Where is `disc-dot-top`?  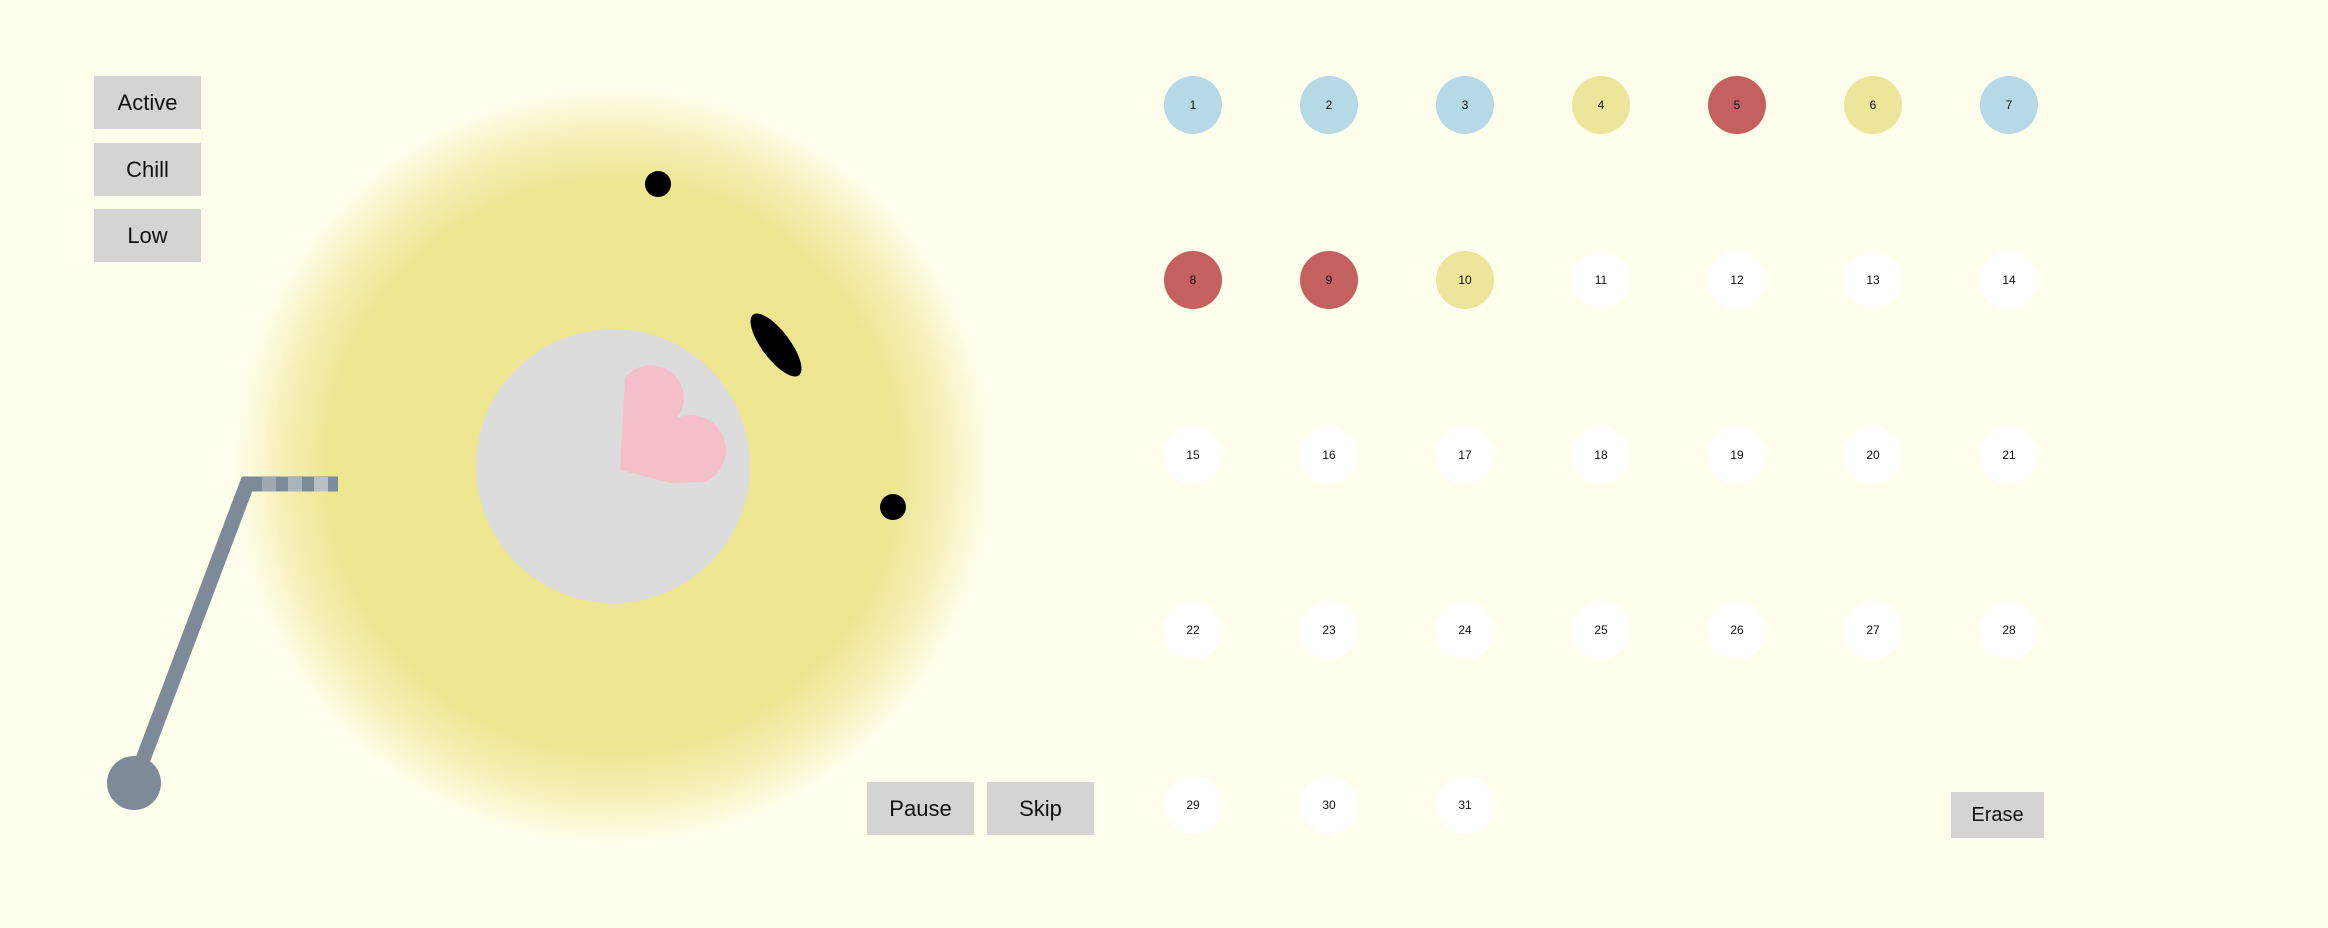 disc-dot-top is located at coordinates (658, 184).